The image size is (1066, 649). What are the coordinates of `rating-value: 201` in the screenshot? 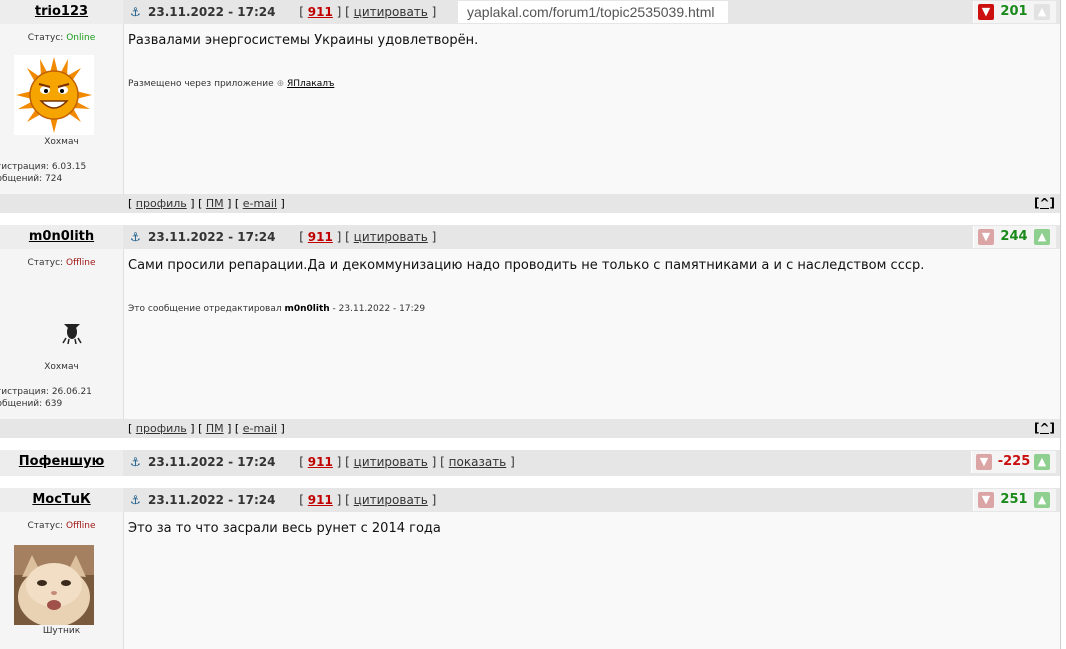 It's located at (1014, 11).